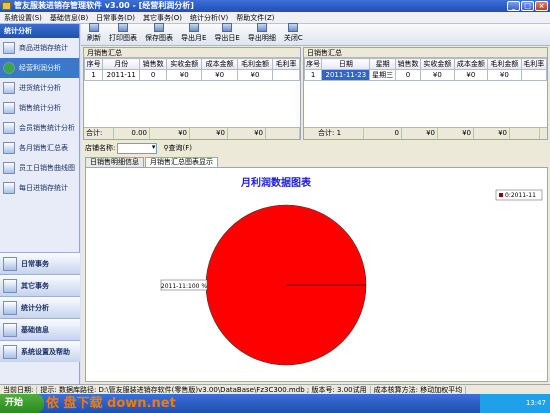 The width and height of the screenshot is (550, 413). Describe the element at coordinates (191, 75) in the screenshot. I see `table-row: 1 2011-11 0 ¥0 ¥0 ¥0` at that location.